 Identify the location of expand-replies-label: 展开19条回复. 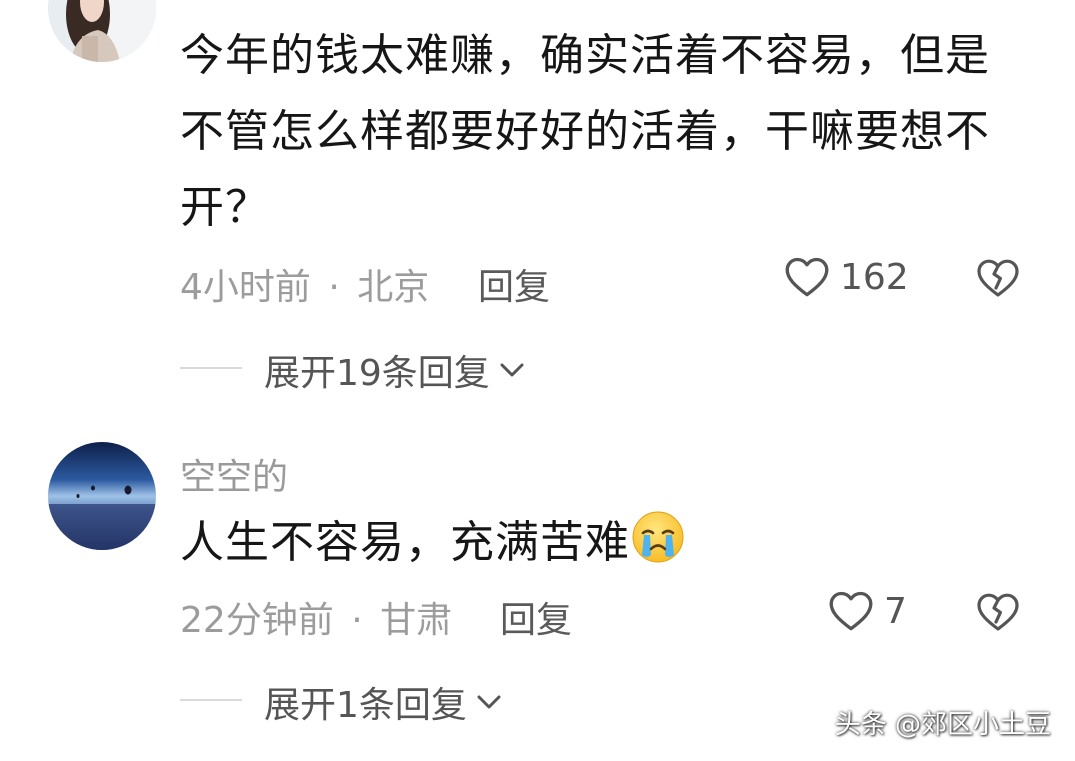
(377, 373).